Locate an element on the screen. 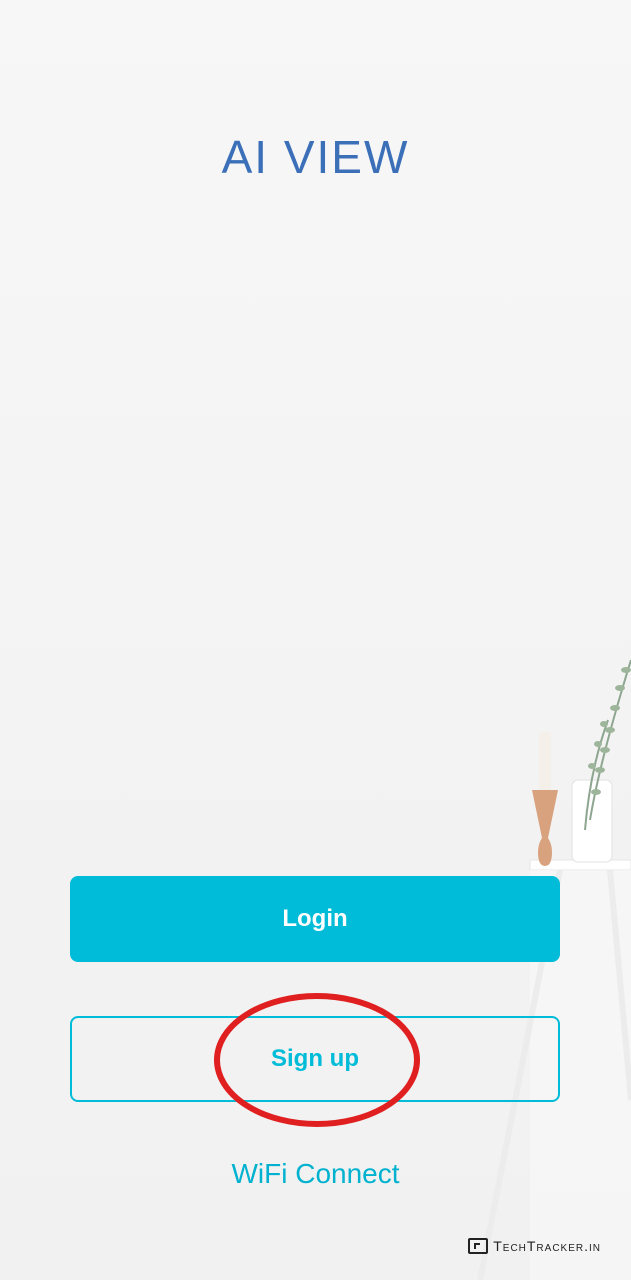 This screenshot has height=1280, width=631. signup-button: Sign up is located at coordinates (315, 1059).